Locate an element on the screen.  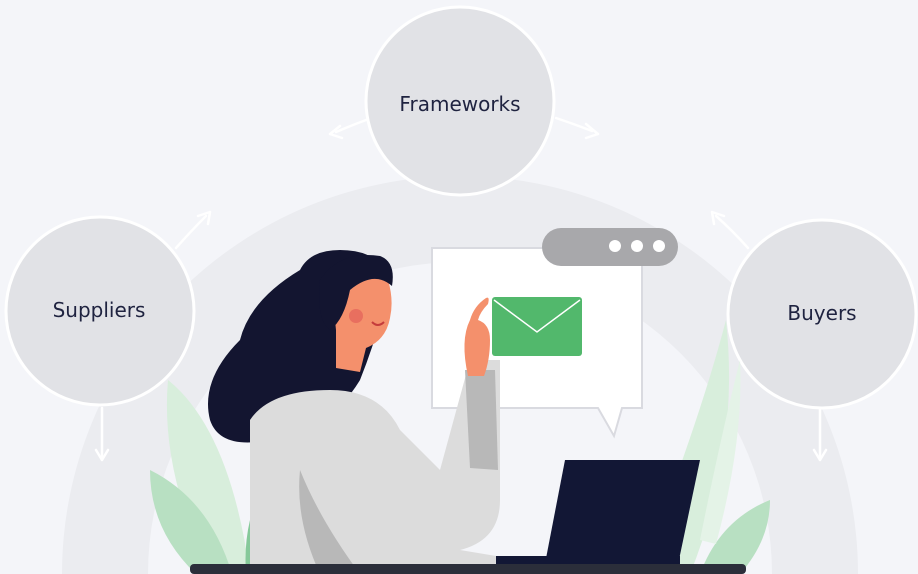
node-label-frameworks: Frameworks is located at coordinates (460, 104).